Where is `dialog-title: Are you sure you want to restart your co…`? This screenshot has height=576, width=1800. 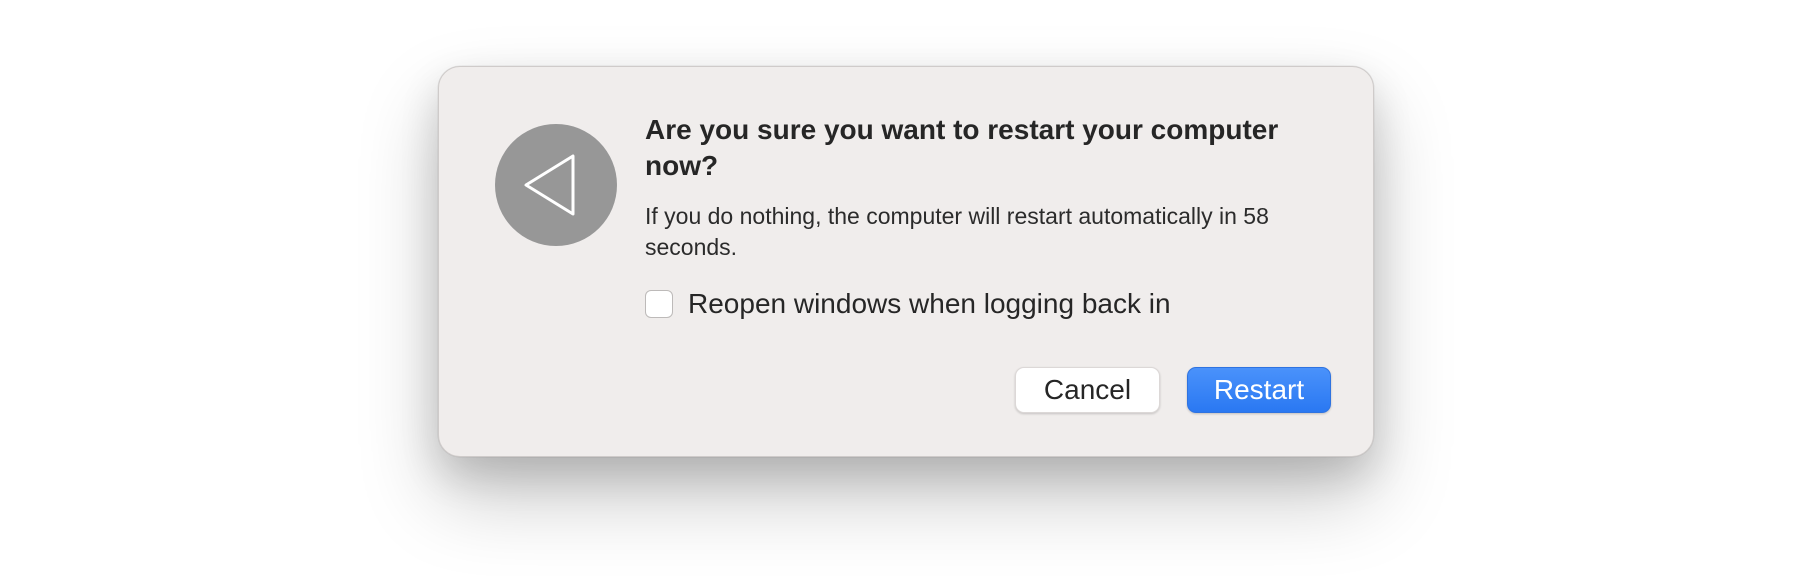
dialog-title: Are you sure you want to restart your co… is located at coordinates (962, 147).